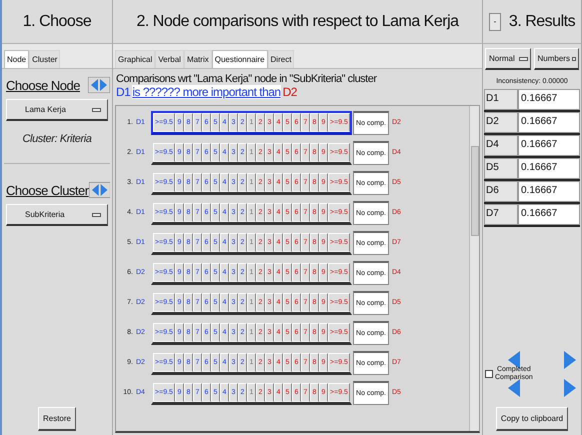  Describe the element at coordinates (501, 145) in the screenshot. I see `result-name: D4` at that location.